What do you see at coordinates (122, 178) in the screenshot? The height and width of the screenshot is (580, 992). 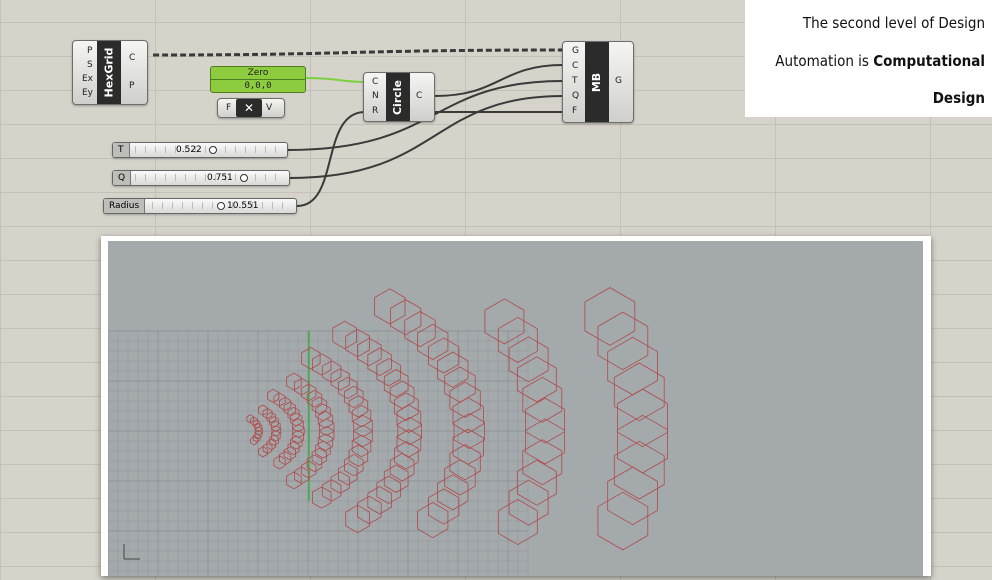 I see `slider-q-label: Q` at bounding box center [122, 178].